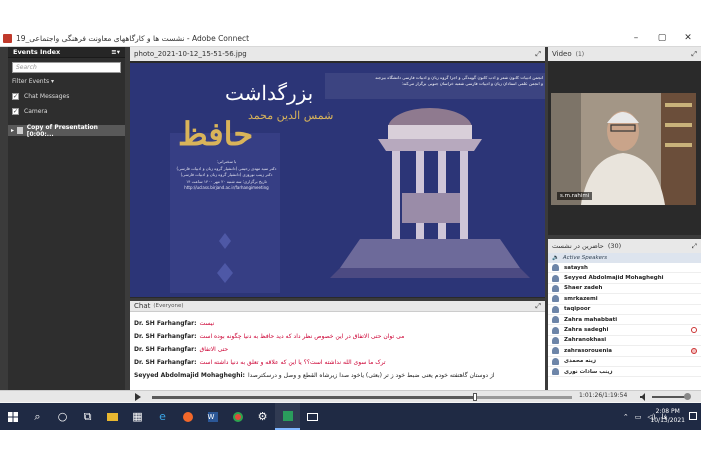 The height and width of the screenshot is (460, 701). What do you see at coordinates (588, 350) in the screenshot?
I see `attendee-name: zahrasorouenia` at bounding box center [588, 350].